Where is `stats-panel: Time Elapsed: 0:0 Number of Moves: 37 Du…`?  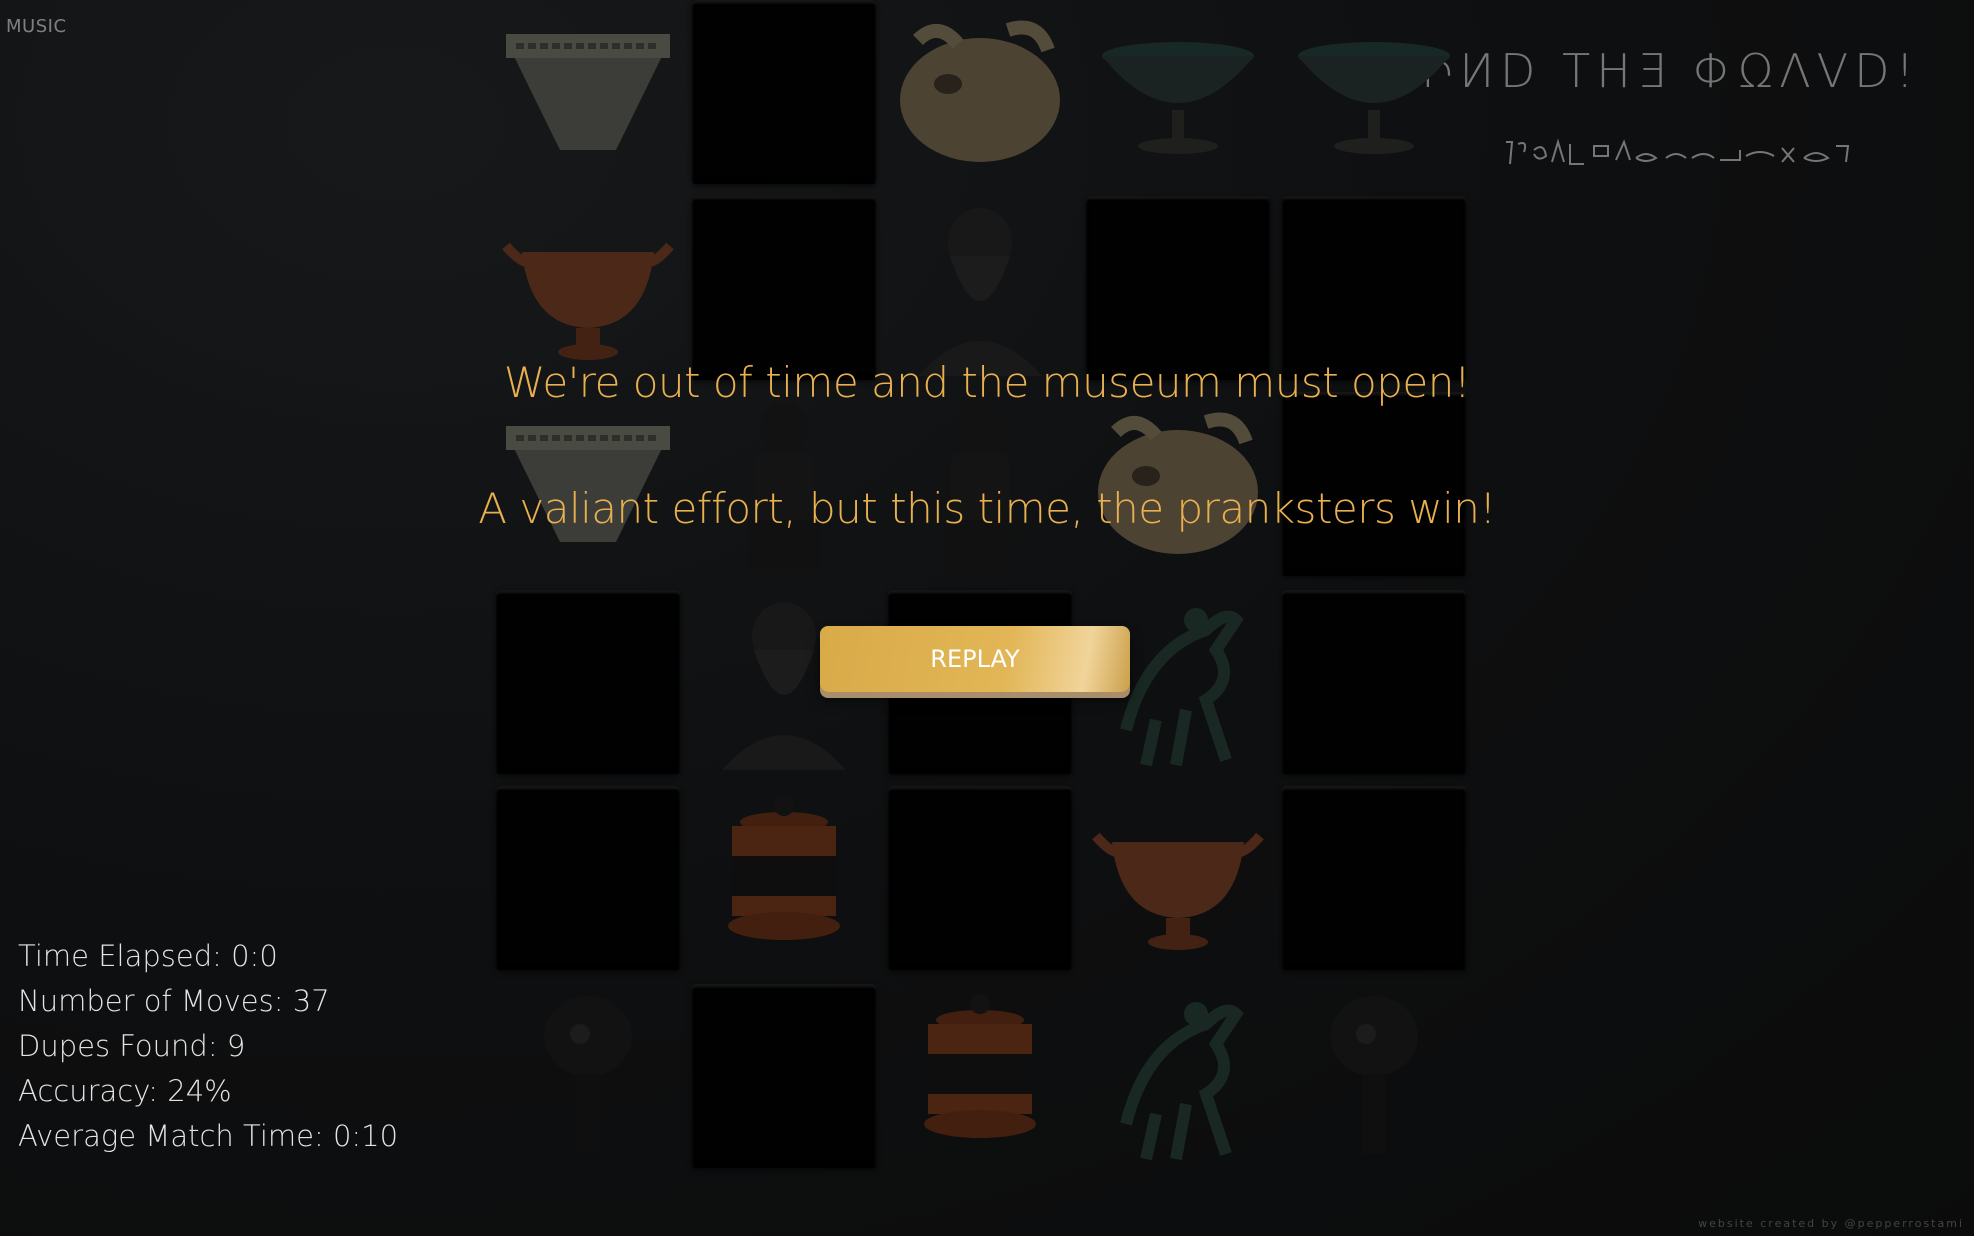
stats-panel: Time Elapsed: 0:0 Number of Moves: 37 Du… is located at coordinates (208, 1046).